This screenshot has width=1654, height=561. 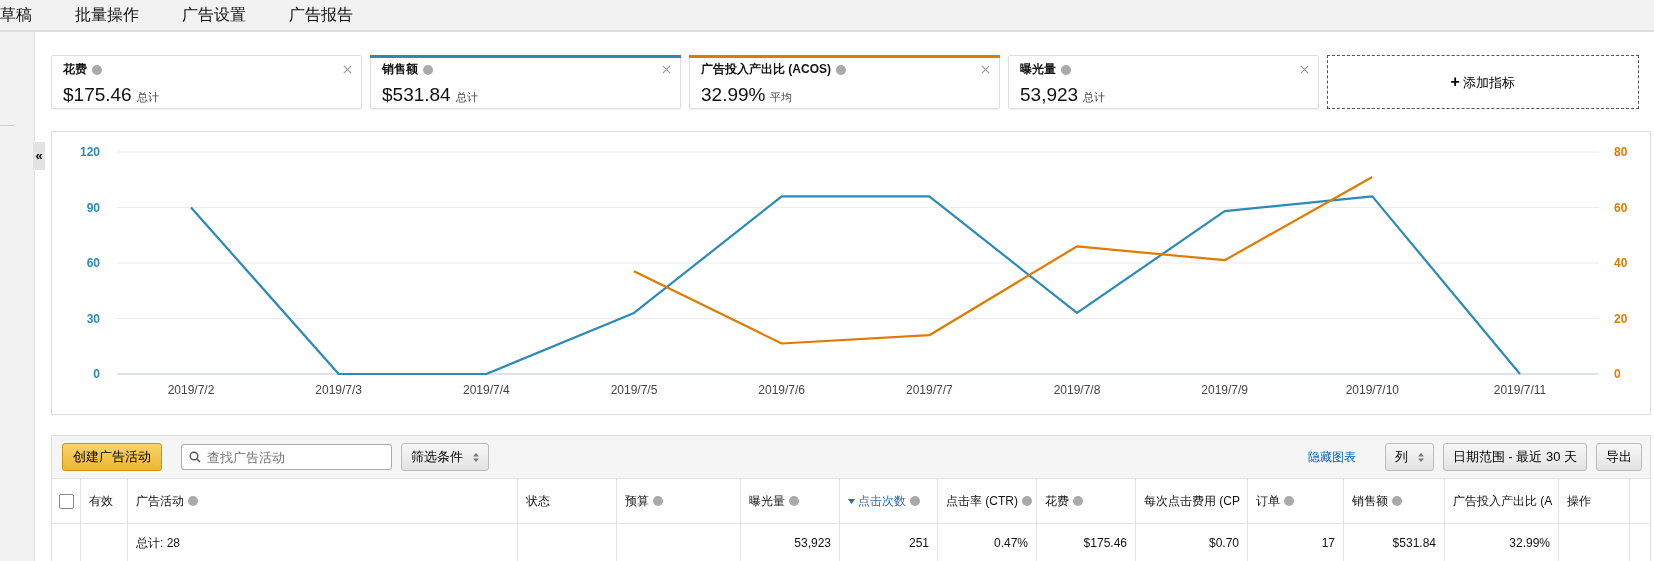 I want to click on column-header: 花费, so click(x=1057, y=501).